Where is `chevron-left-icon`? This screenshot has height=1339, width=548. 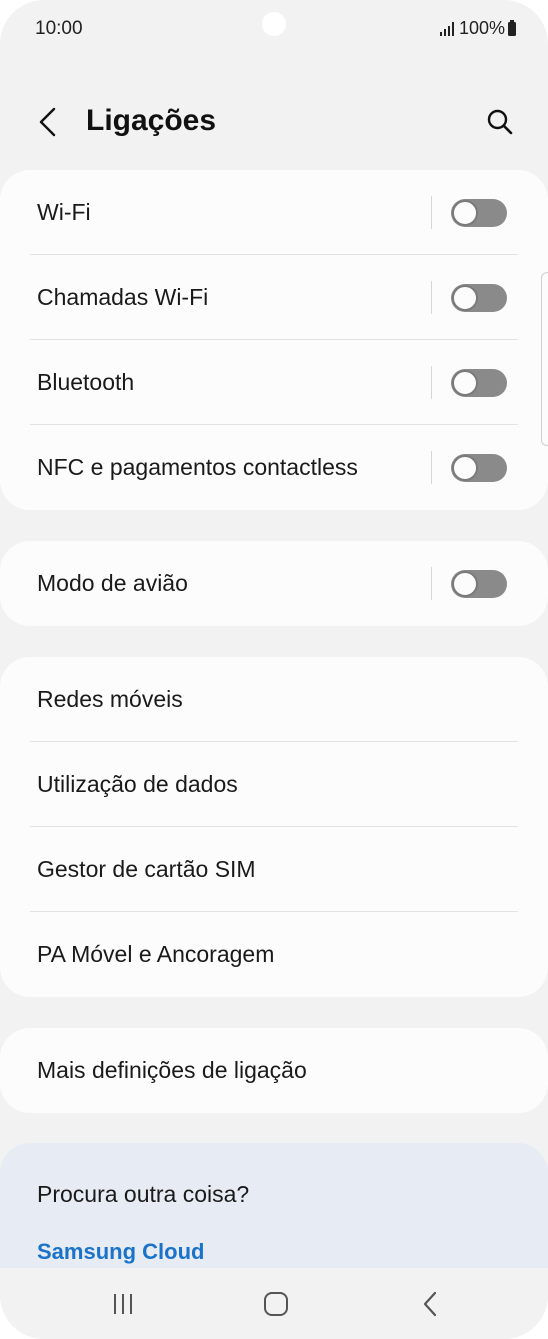
chevron-left-icon is located at coordinates (47, 122).